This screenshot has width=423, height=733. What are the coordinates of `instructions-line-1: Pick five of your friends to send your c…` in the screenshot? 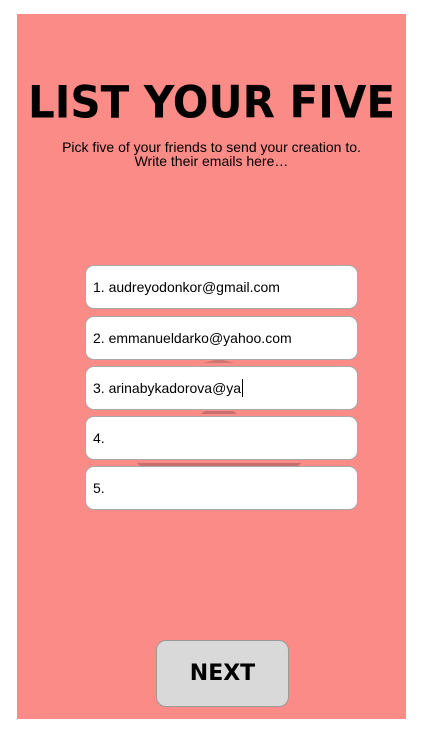 It's located at (211, 147).